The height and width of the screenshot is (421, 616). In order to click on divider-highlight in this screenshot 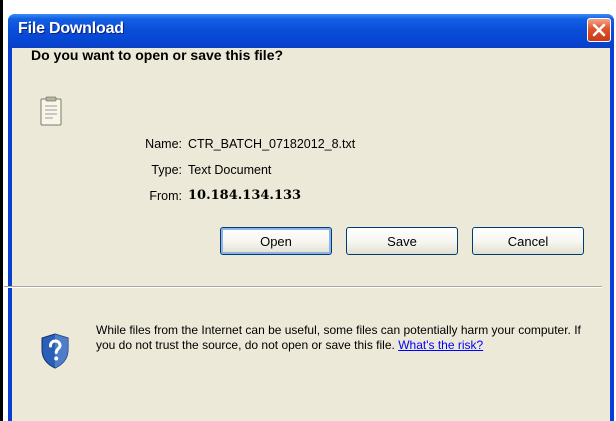, I will do `click(303, 287)`.